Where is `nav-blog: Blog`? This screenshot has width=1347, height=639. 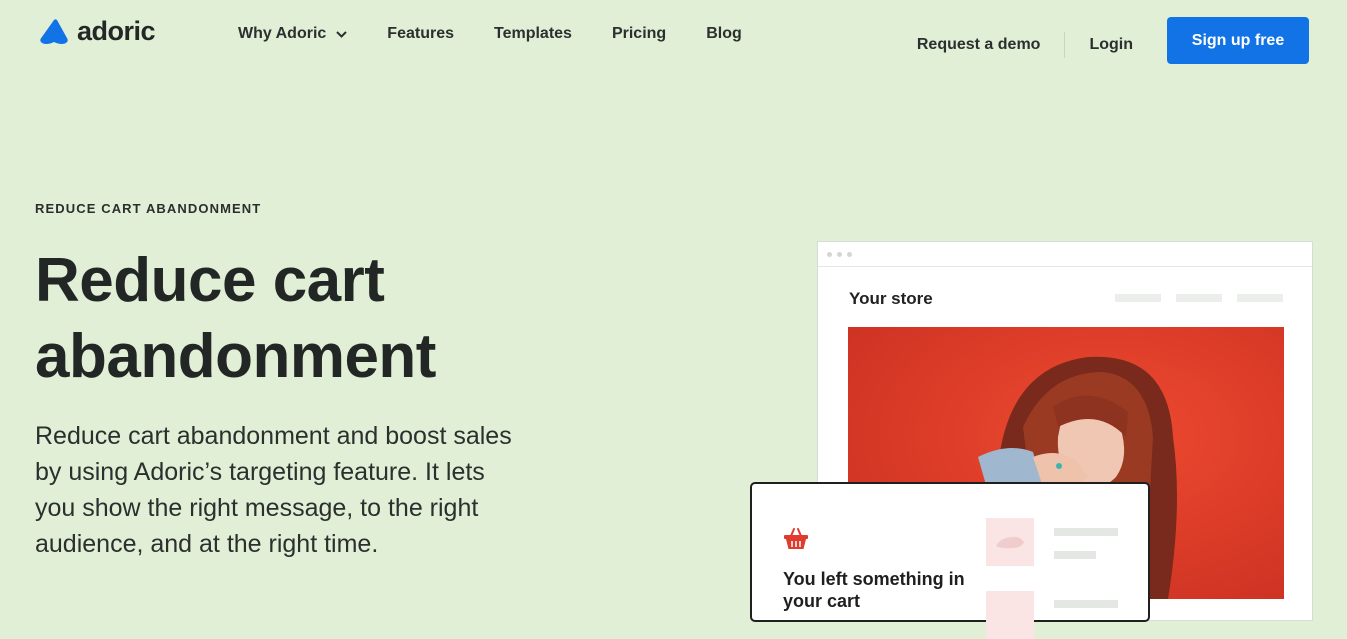 nav-blog: Blog is located at coordinates (724, 34).